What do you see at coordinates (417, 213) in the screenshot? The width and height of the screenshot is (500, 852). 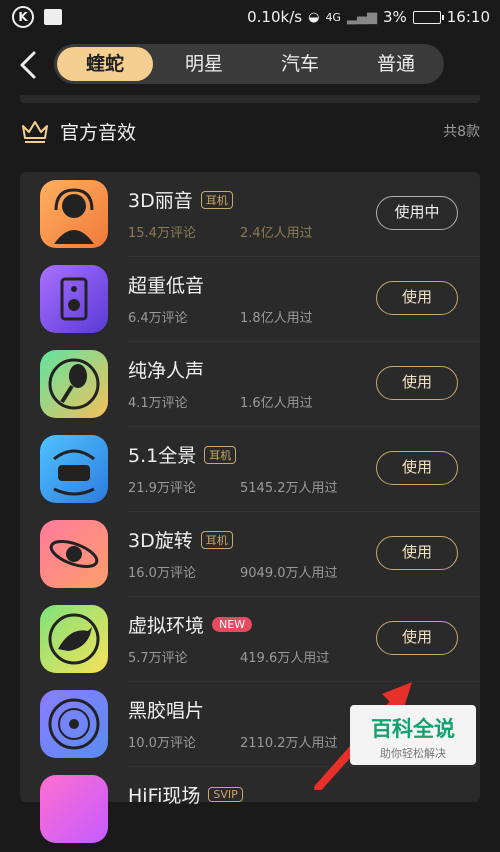 I see `in-use-button: 使用中` at bounding box center [417, 213].